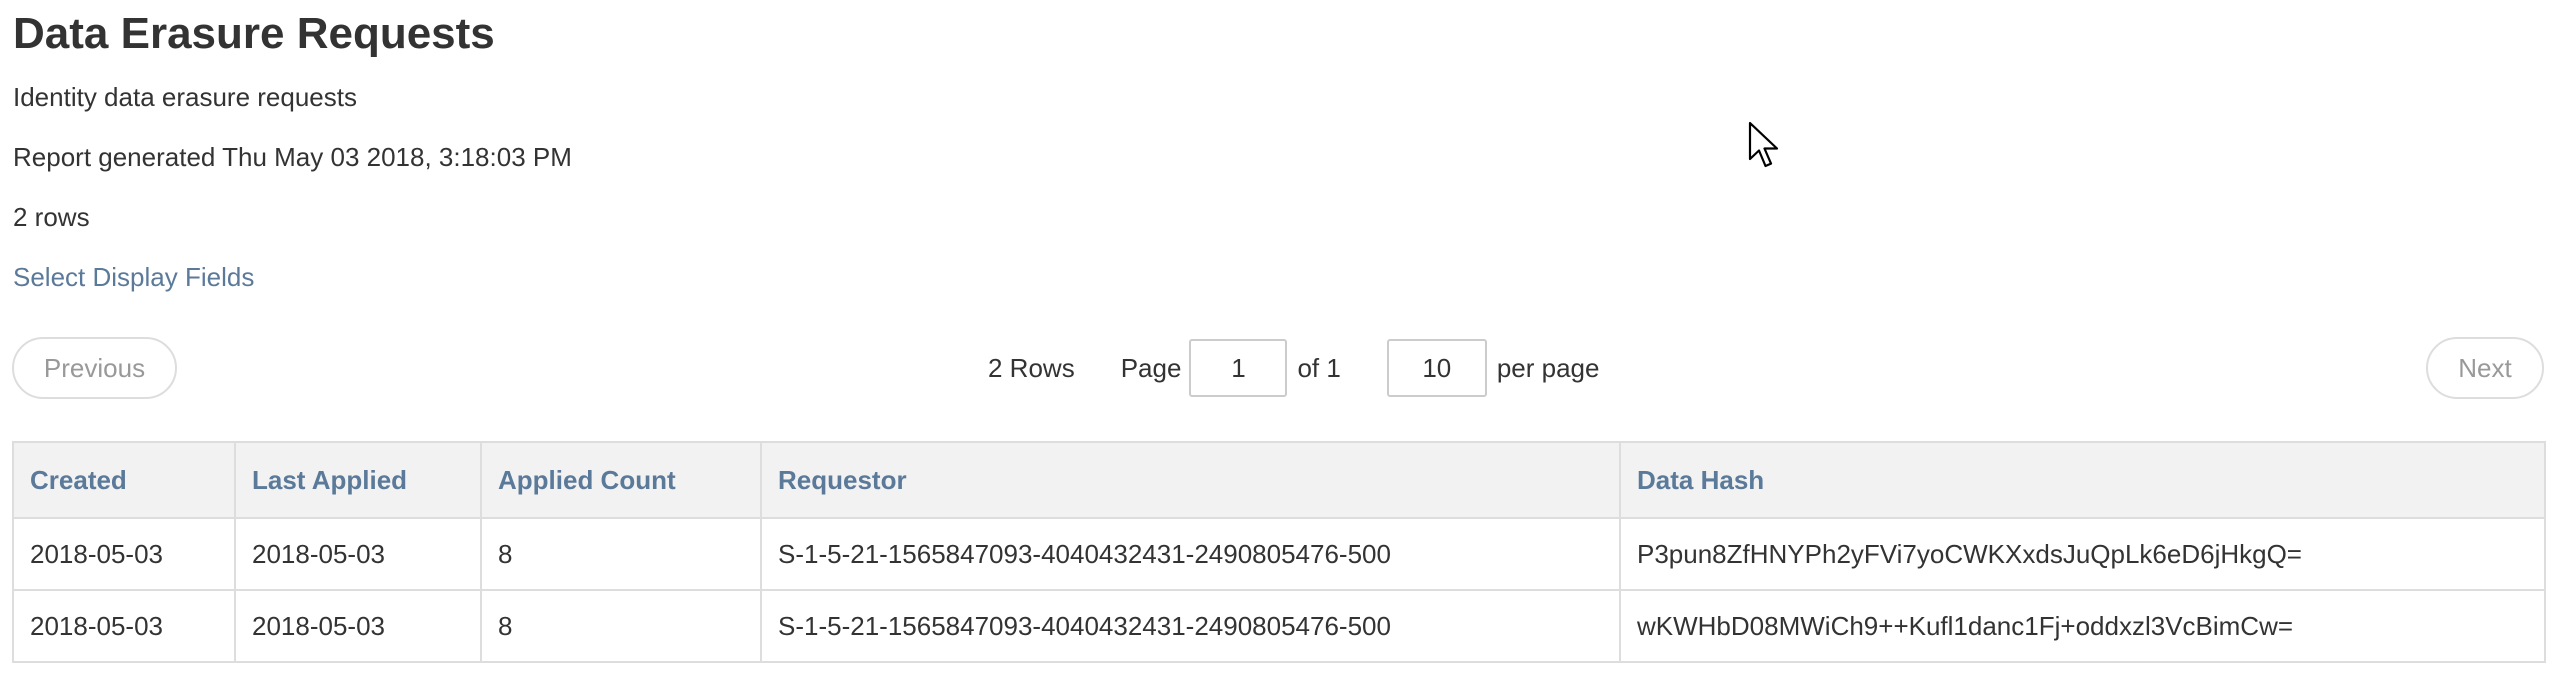 Image resolution: width=2554 pixels, height=684 pixels. Describe the element at coordinates (2485, 368) in the screenshot. I see `next-button: Next` at that location.